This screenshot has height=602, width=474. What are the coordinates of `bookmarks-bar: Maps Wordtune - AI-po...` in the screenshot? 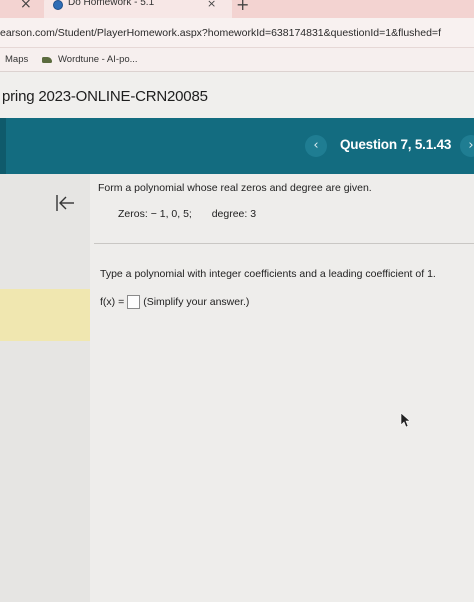 It's located at (237, 60).